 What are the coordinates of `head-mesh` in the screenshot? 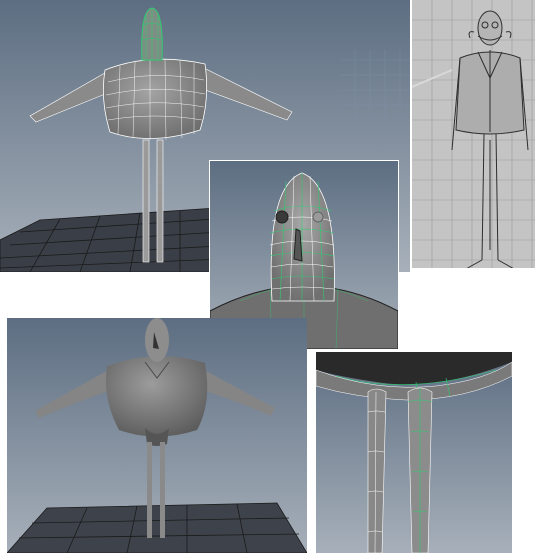 It's located at (157, 340).